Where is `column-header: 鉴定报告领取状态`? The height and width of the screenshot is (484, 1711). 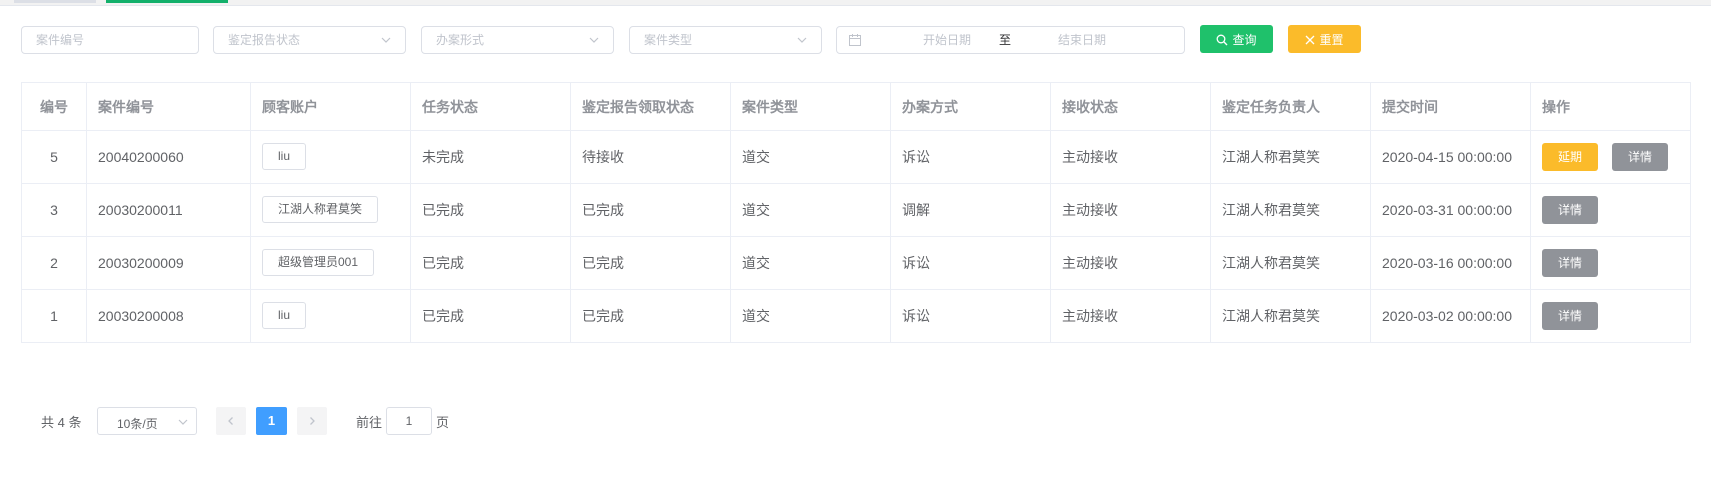
column-header: 鉴定报告领取状态 is located at coordinates (651, 106).